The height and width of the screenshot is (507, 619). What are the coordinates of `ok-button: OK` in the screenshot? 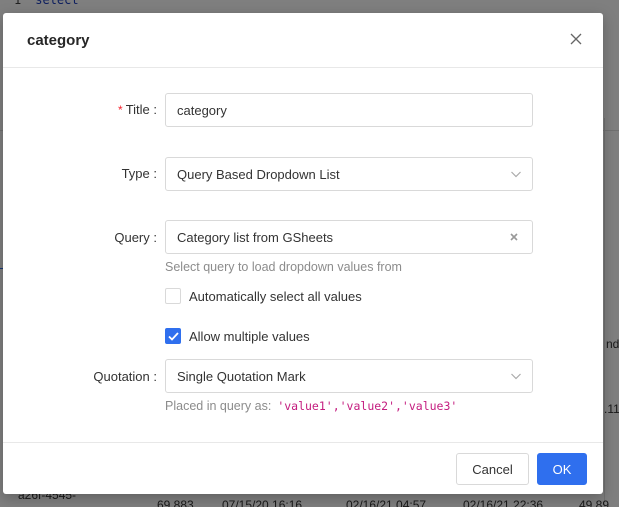 It's located at (562, 469).